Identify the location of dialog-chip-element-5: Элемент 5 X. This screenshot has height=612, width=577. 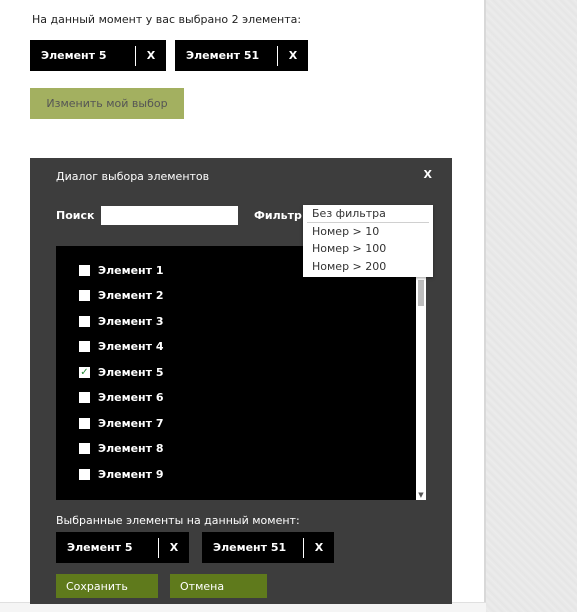
(122, 547).